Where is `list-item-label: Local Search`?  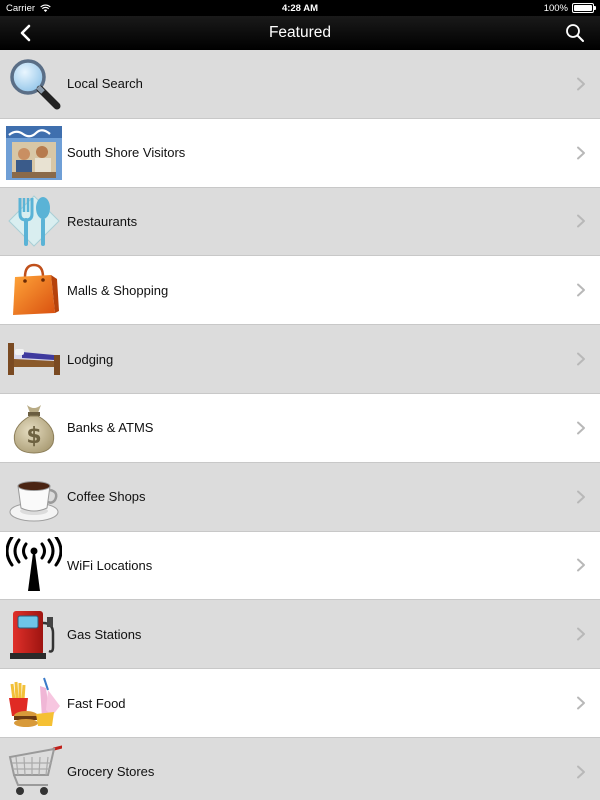 list-item-label: Local Search is located at coordinates (105, 84).